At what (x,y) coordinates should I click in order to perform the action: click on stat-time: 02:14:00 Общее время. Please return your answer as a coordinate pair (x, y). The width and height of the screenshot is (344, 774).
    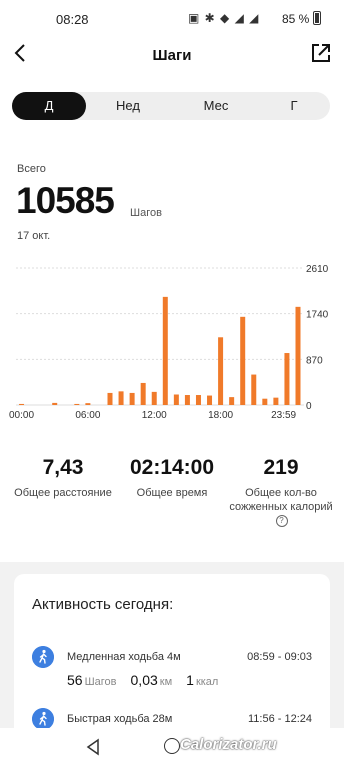
    Looking at the image, I should click on (172, 478).